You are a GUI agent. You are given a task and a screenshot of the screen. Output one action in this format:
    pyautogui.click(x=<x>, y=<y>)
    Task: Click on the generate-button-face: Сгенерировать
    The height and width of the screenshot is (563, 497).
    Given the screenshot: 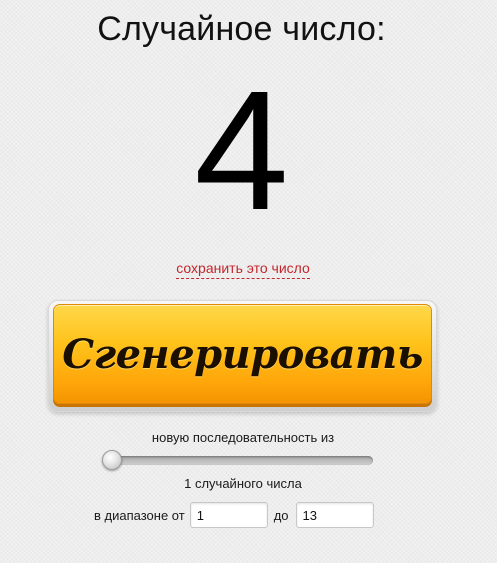 What is the action you would take?
    pyautogui.click(x=242, y=354)
    